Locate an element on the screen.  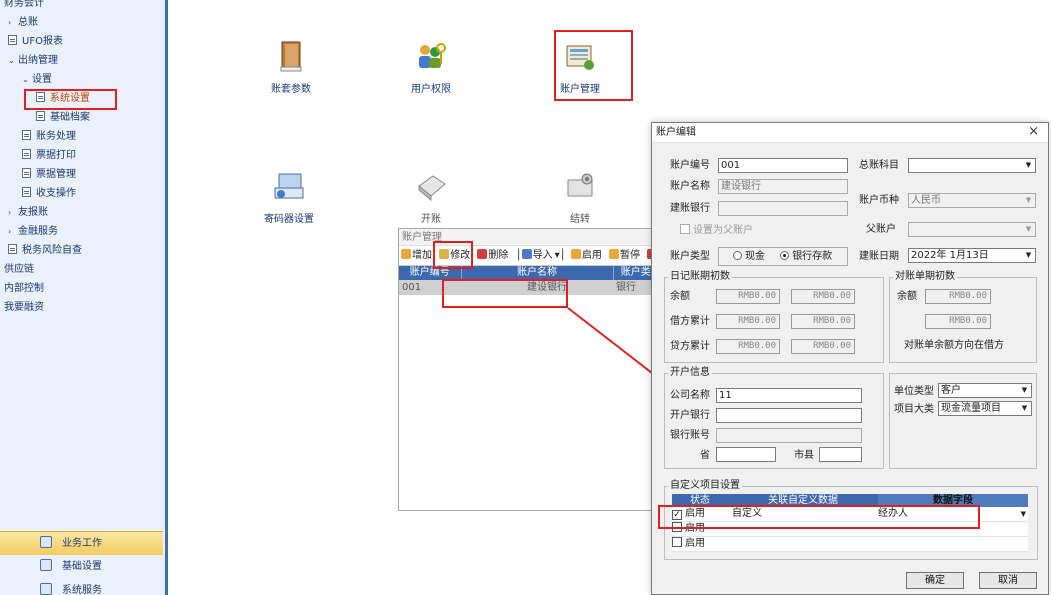
radio-label: 银行存款 is located at coordinates (812, 256).